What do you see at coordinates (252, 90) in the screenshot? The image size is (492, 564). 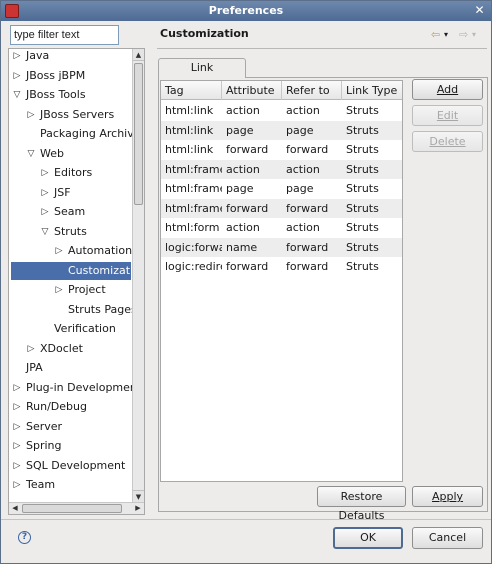 I see `column-header-attribute: Attribute` at bounding box center [252, 90].